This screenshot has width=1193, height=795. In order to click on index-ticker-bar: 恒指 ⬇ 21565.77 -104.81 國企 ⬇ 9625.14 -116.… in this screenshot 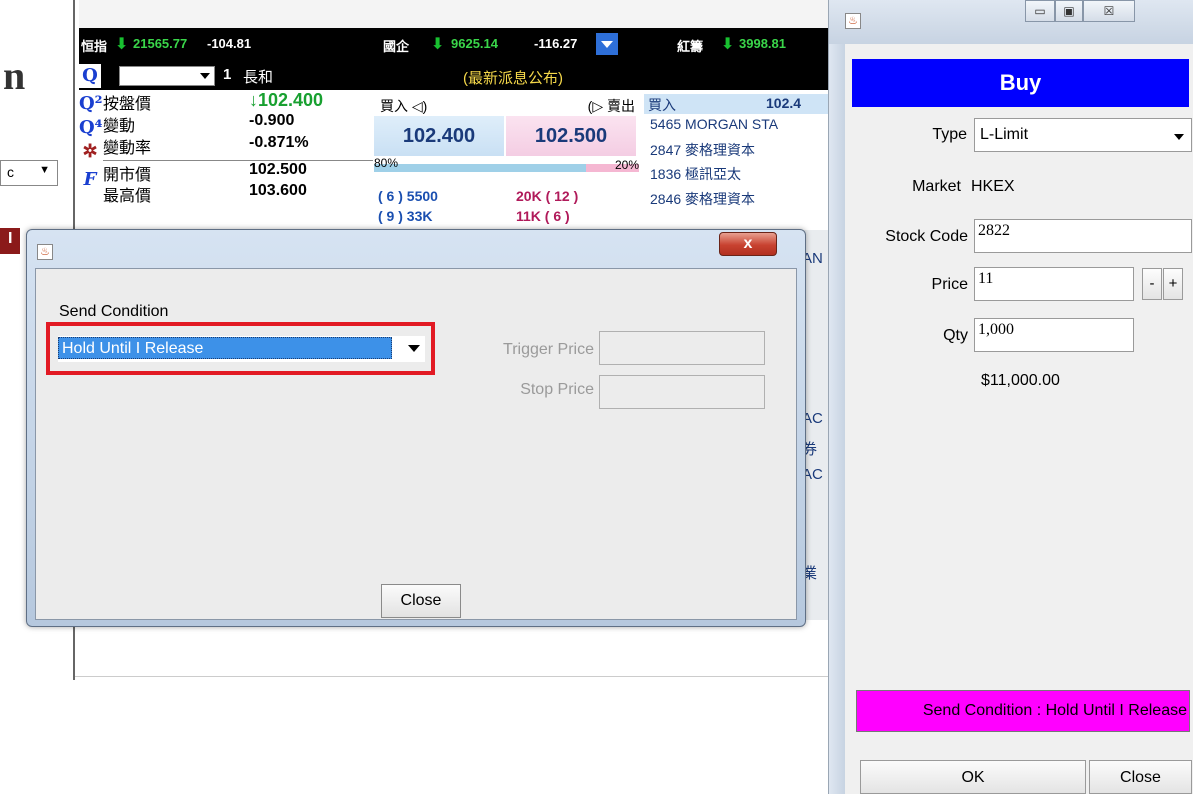, I will do `click(454, 45)`.